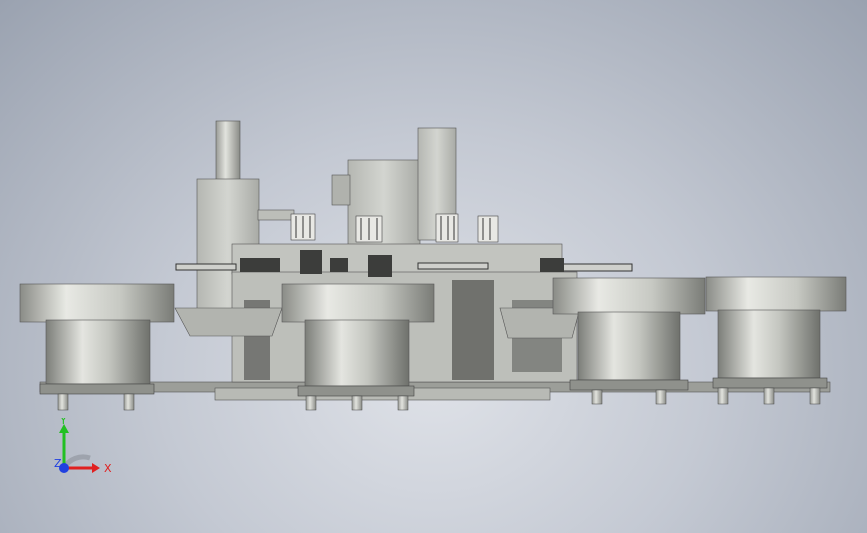 The image size is (867, 533). Describe the element at coordinates (58, 463) in the screenshot. I see `z-axis-label: Z` at that location.